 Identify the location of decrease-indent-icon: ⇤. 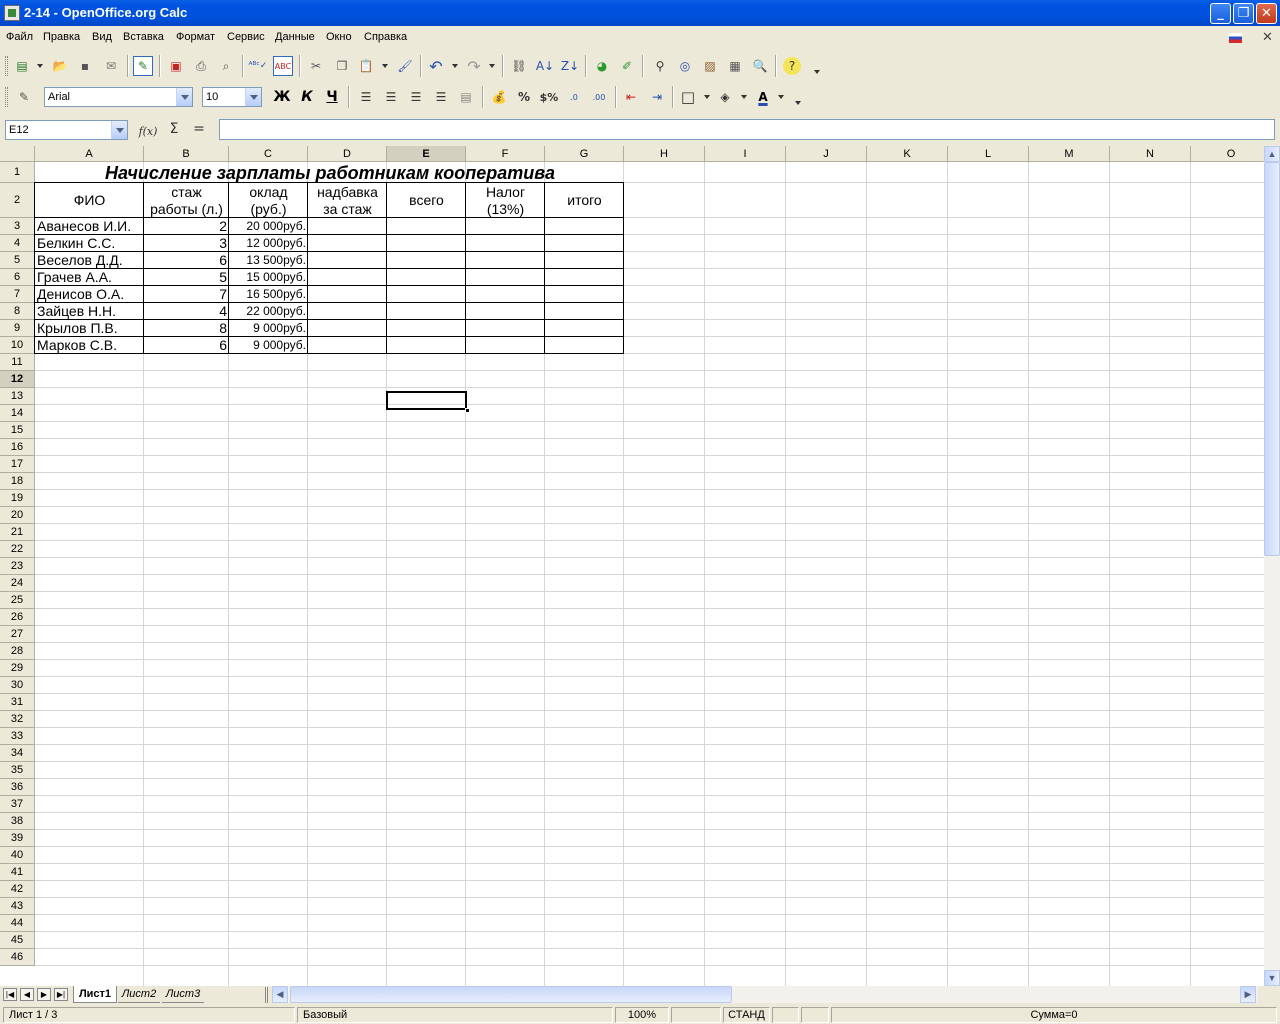
(631, 97).